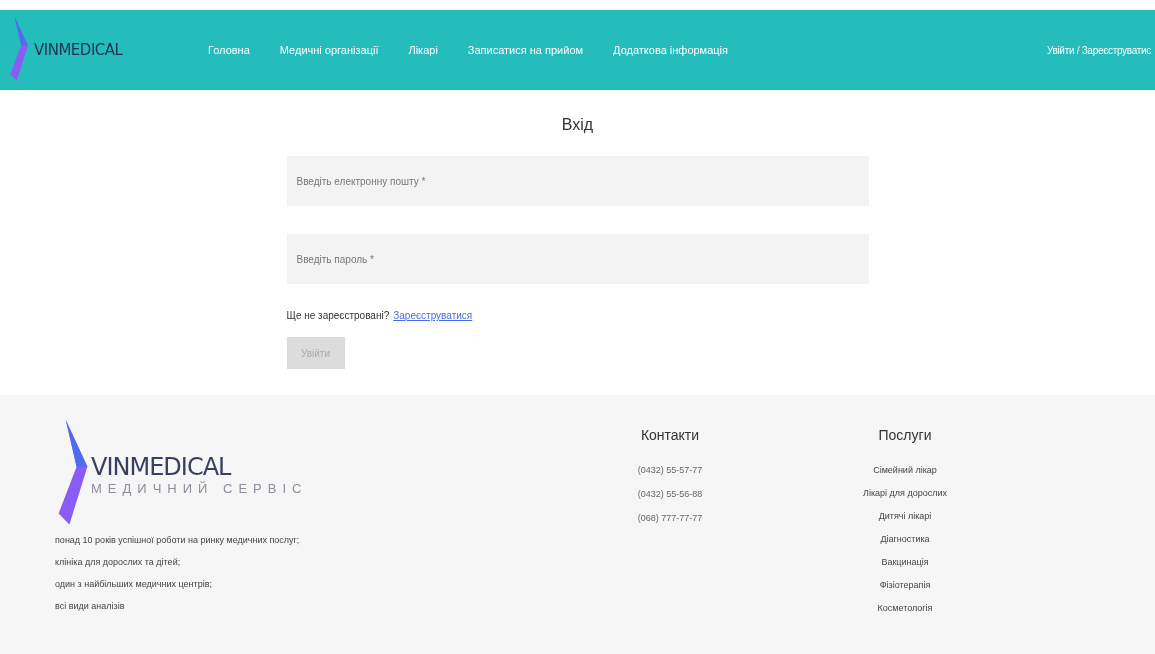 This screenshot has width=1155, height=654. Describe the element at coordinates (670, 470) in the screenshot. I see `phone-number: (0432) 55-57-77` at that location.